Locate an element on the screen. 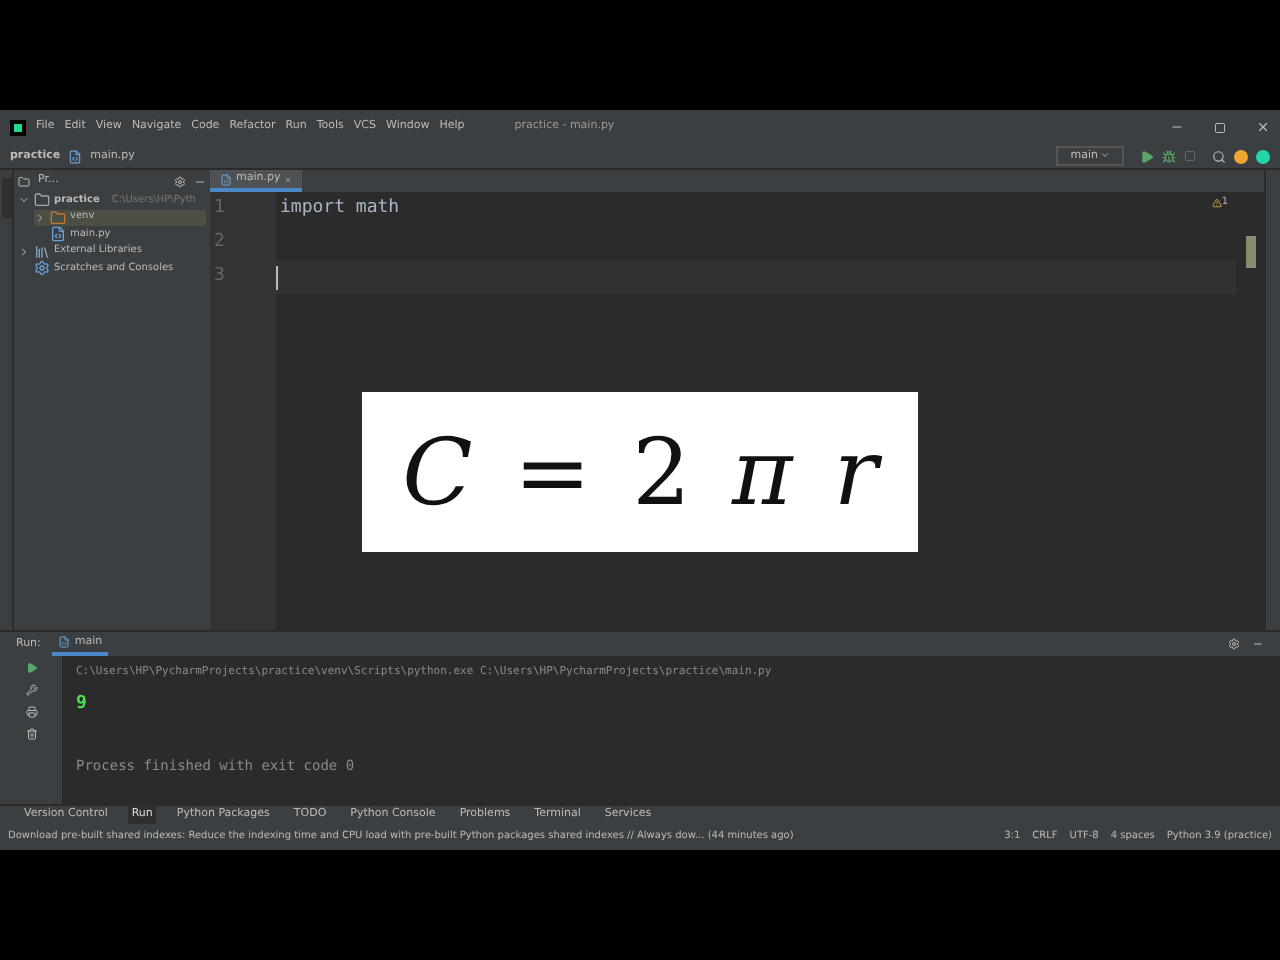 The image size is (1280, 960). print-icon is located at coordinates (31, 712).